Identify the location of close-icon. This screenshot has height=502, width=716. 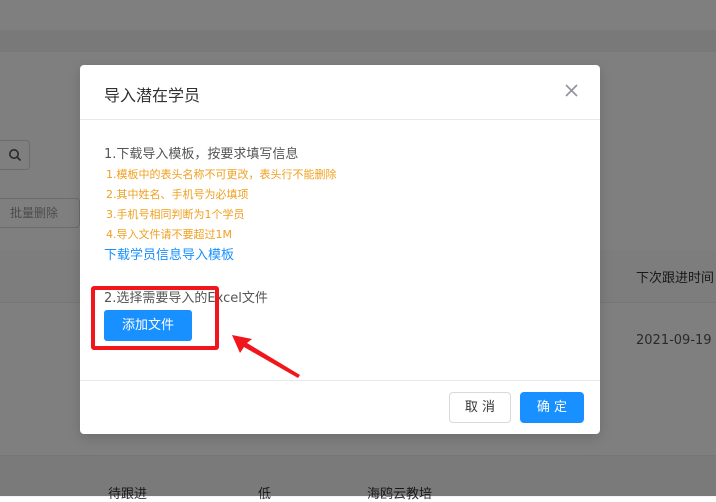
(571, 90).